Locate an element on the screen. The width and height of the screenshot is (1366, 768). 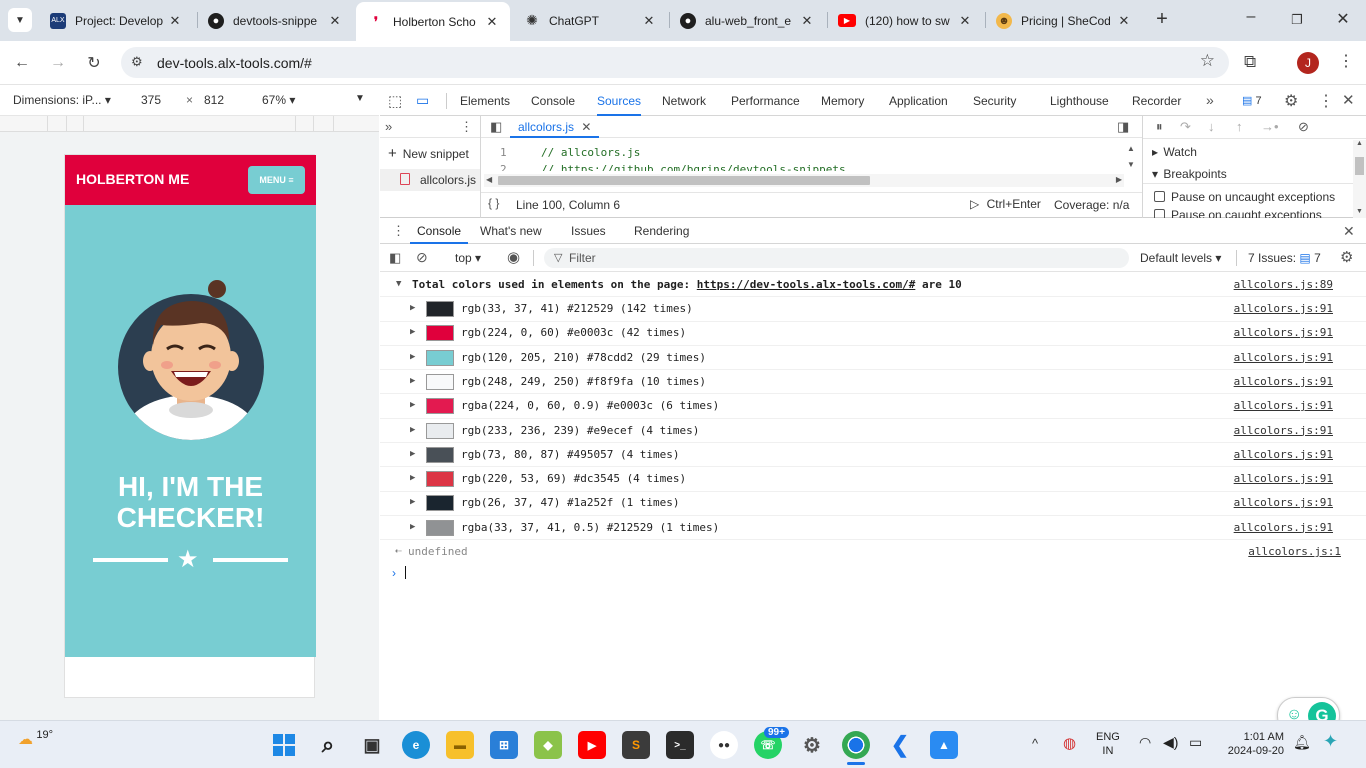
pretty-print-icon: { } is located at coordinates (493, 203).